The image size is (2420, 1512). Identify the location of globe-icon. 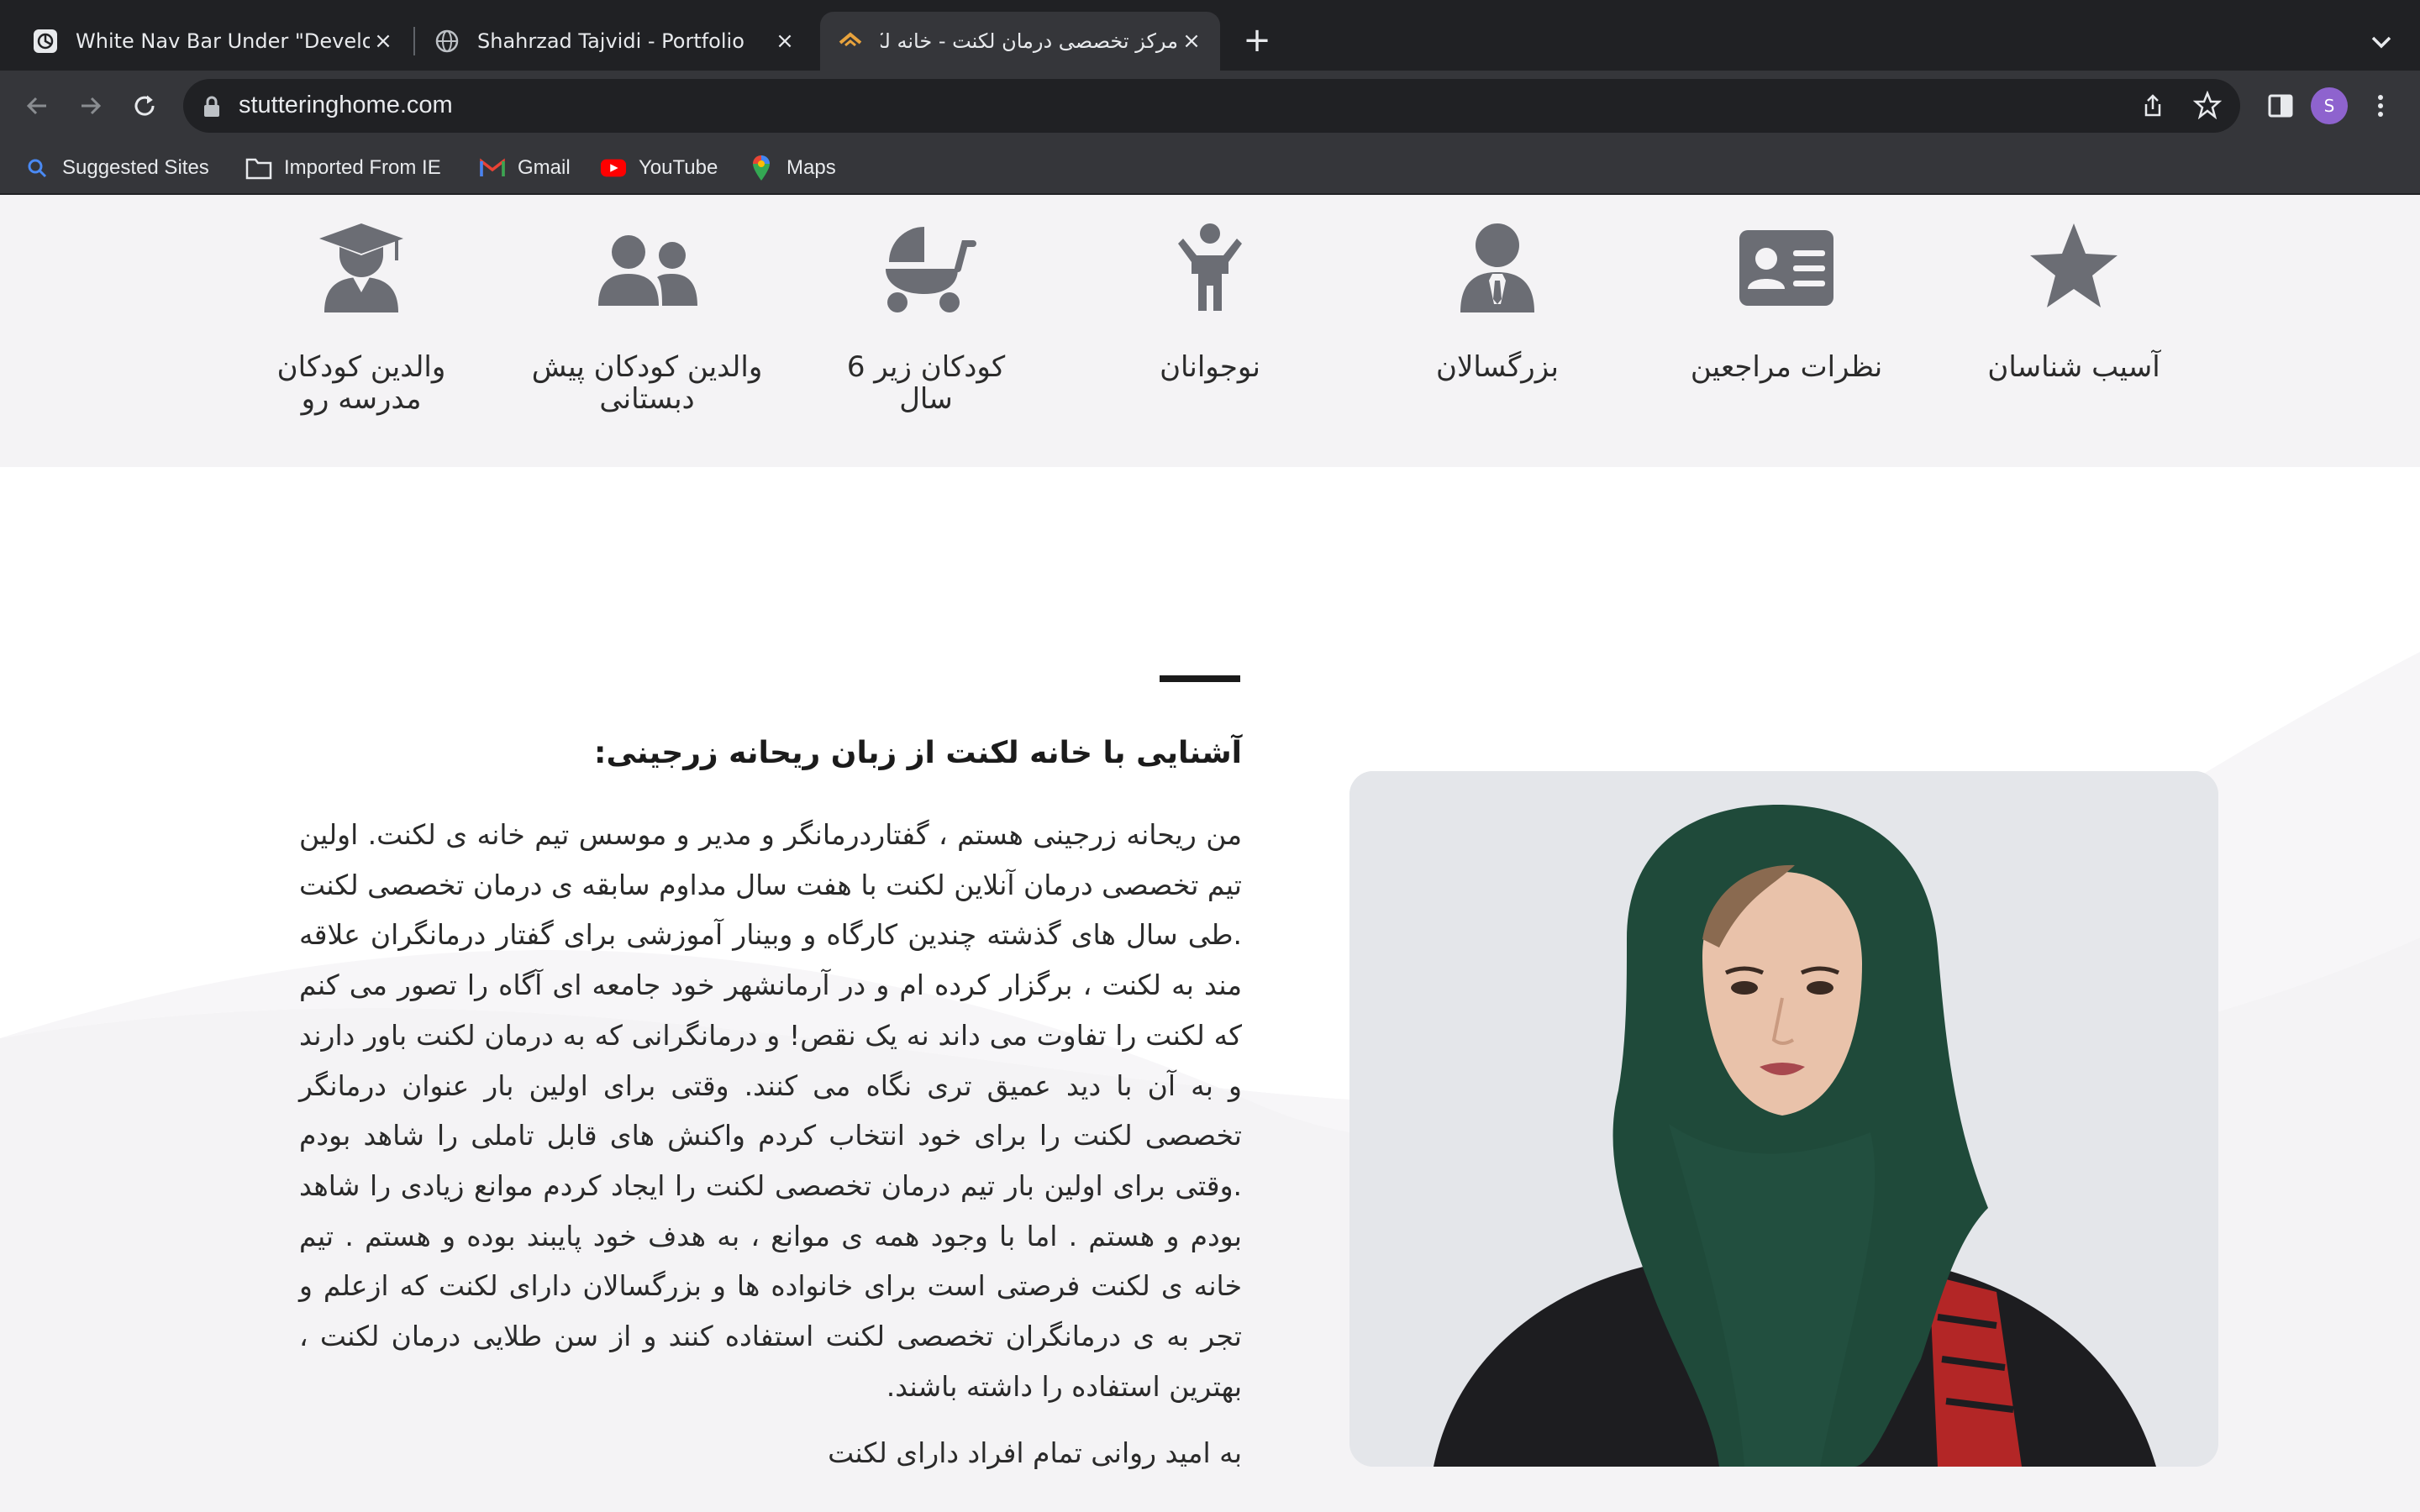
(447, 41).